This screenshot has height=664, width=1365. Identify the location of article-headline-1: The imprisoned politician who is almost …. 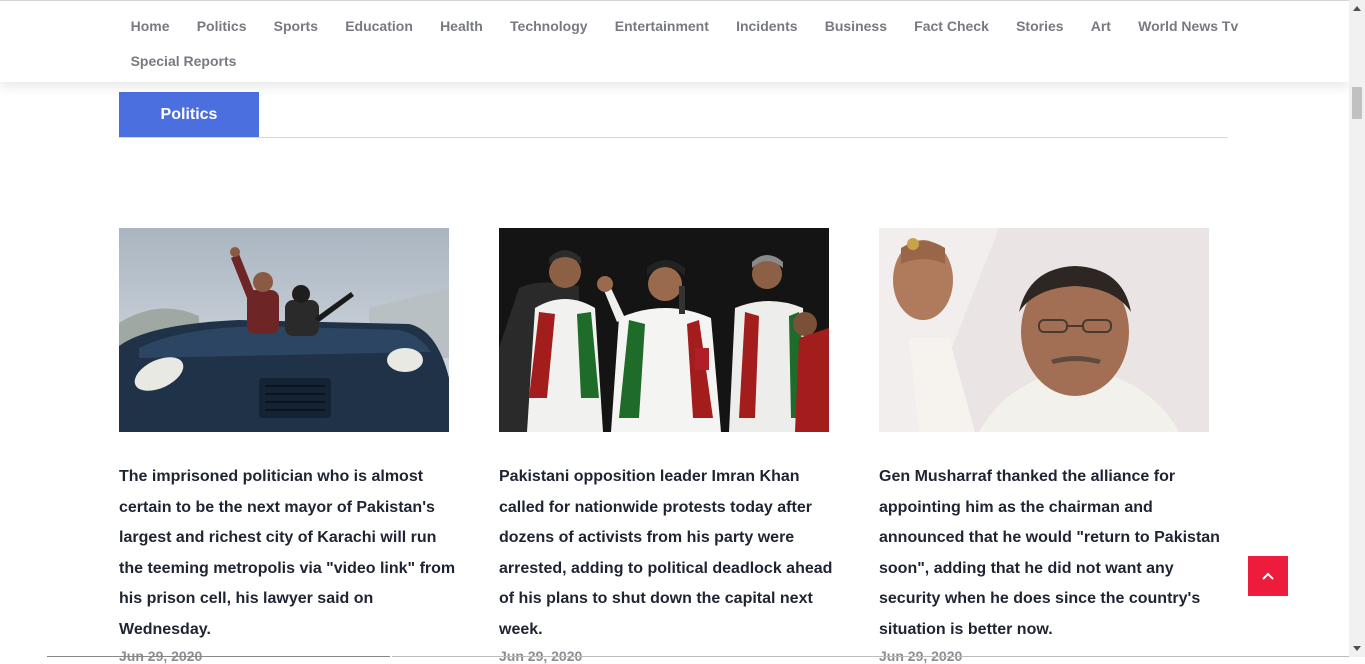
(291, 553).